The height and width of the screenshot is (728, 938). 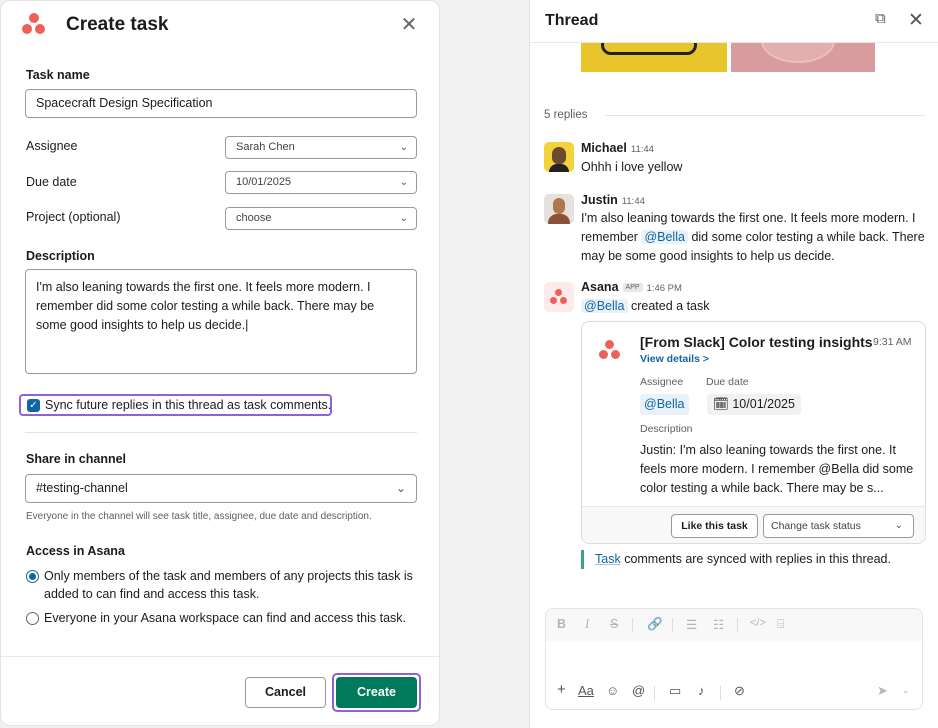 I want to click on due-date-select: 10/01/2025 ⌄, so click(x=321, y=182).